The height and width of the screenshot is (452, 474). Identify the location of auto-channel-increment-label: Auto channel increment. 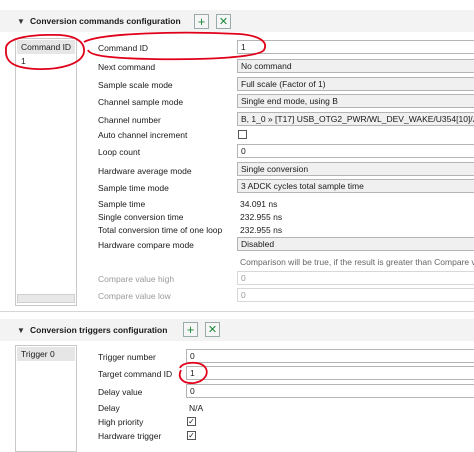
(143, 135).